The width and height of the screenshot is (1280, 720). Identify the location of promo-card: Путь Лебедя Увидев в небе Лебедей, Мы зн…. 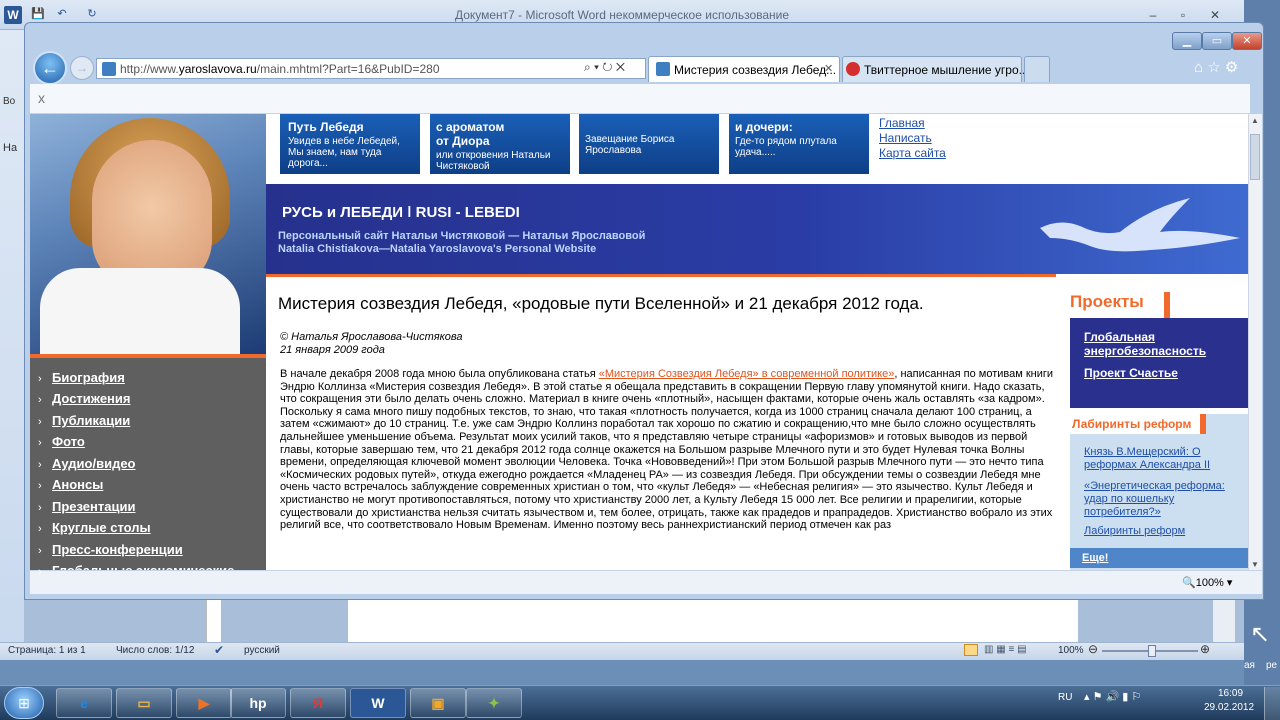
(350, 144).